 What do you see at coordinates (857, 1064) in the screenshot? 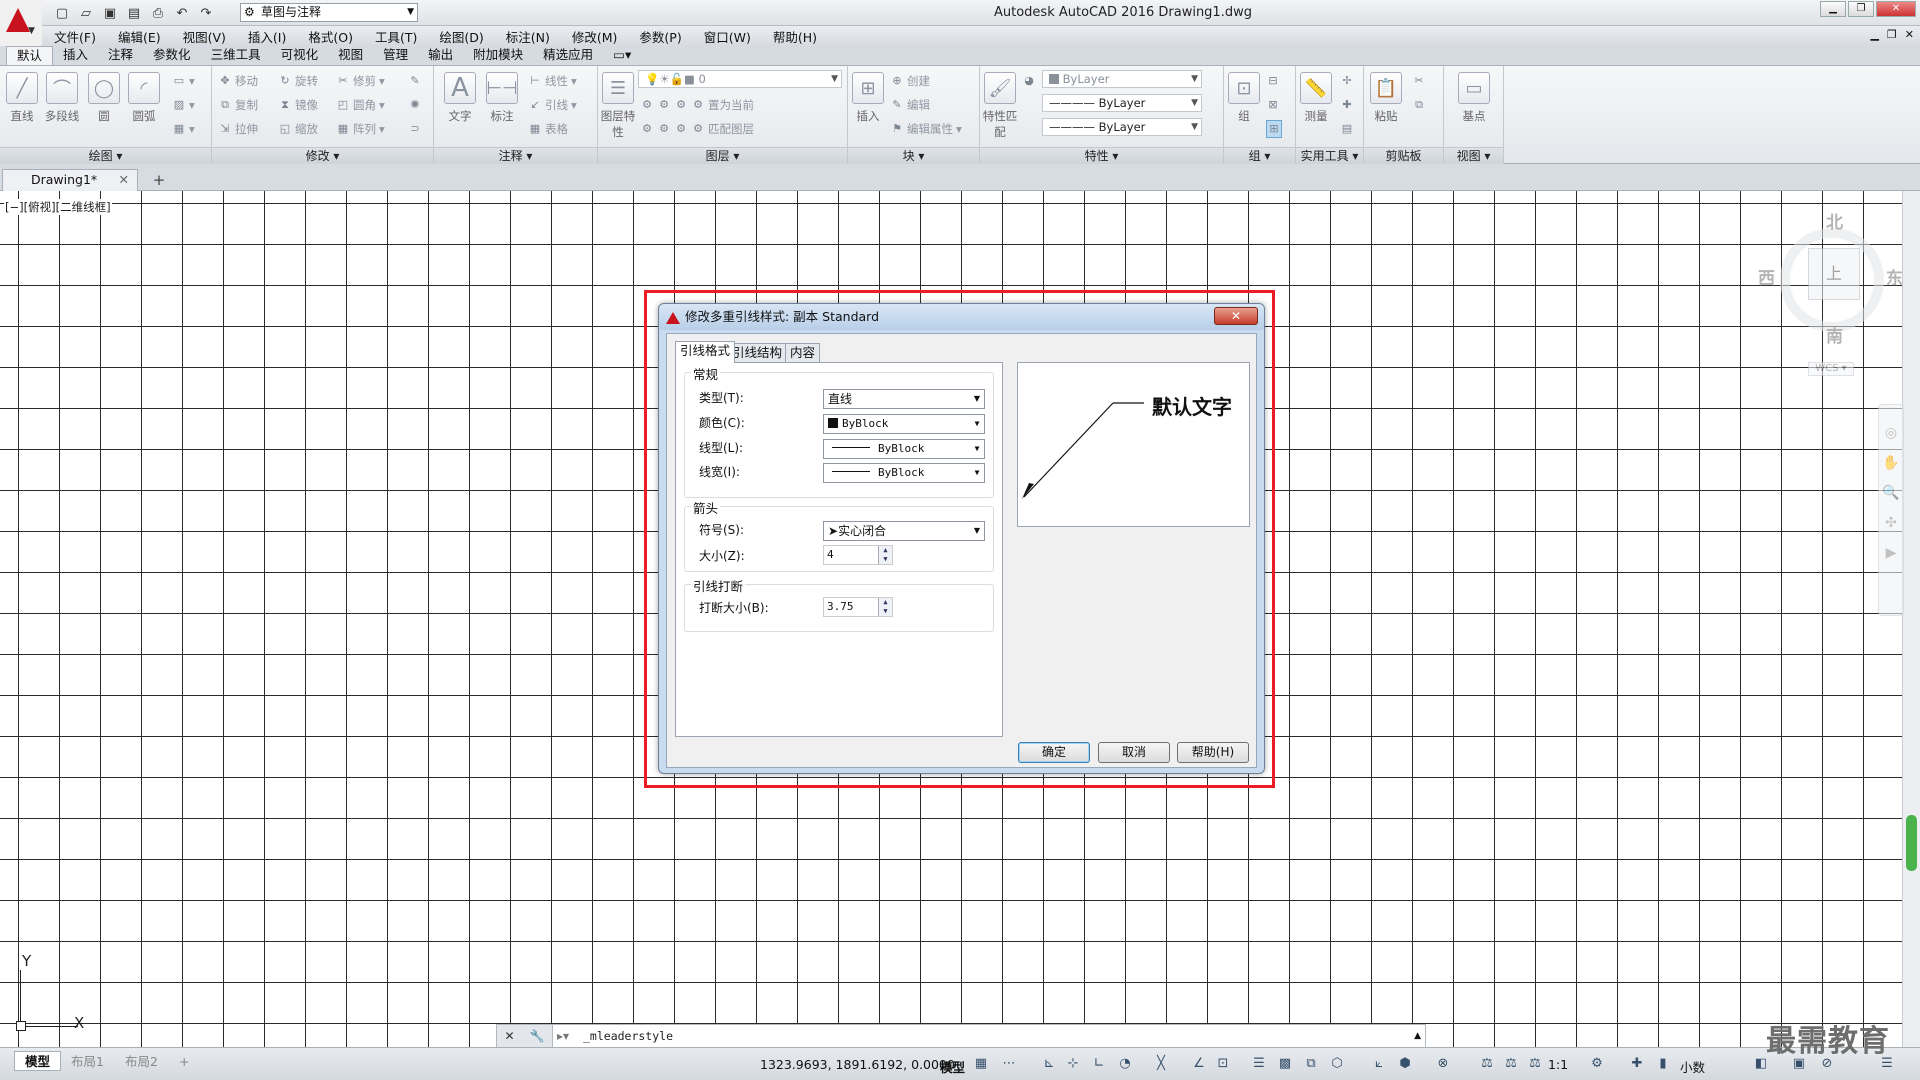
I see `coordinate-readout: 1323.9693, 1891.6192, 0.0000` at bounding box center [857, 1064].